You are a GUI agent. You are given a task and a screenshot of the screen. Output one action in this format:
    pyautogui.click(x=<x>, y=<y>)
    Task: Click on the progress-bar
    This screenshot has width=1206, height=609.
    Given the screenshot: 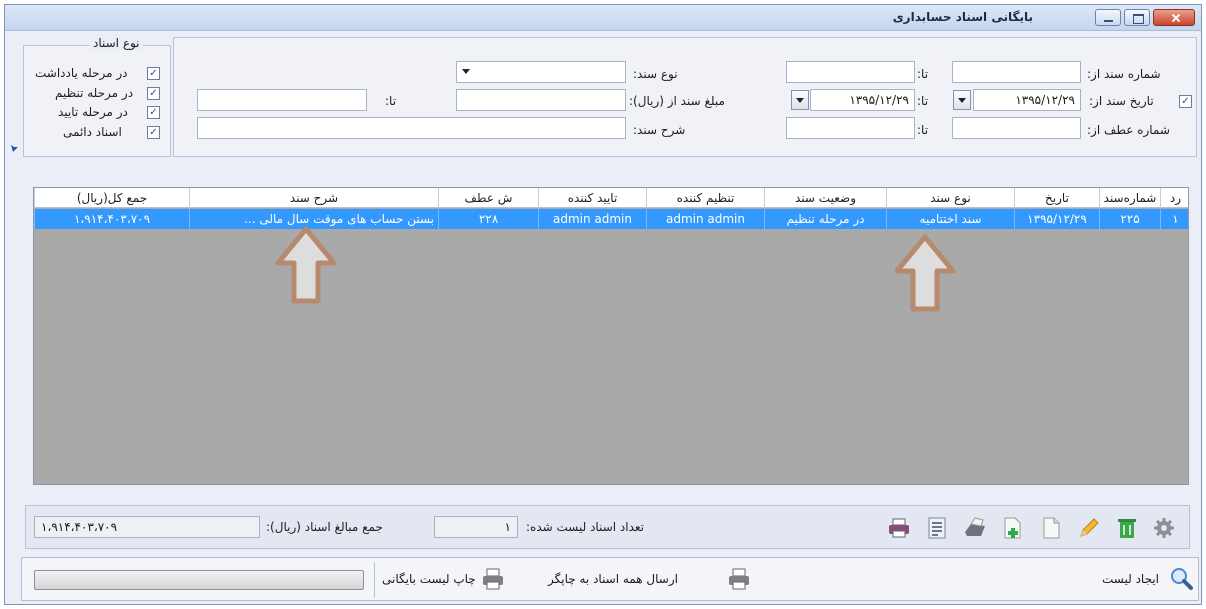 What is the action you would take?
    pyautogui.click(x=199, y=580)
    